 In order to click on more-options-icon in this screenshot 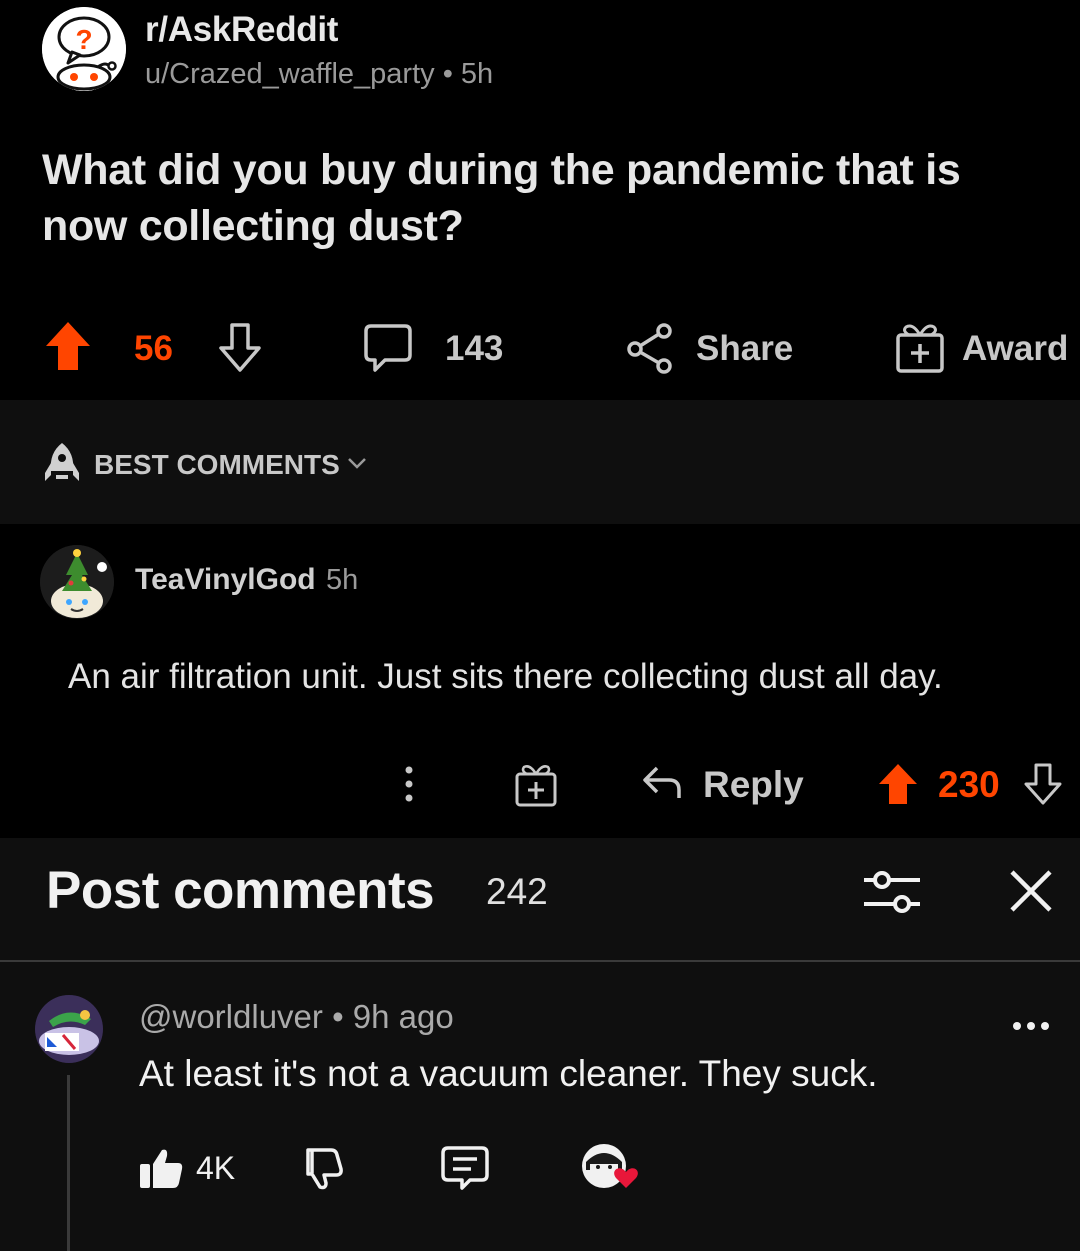, I will do `click(409, 784)`.